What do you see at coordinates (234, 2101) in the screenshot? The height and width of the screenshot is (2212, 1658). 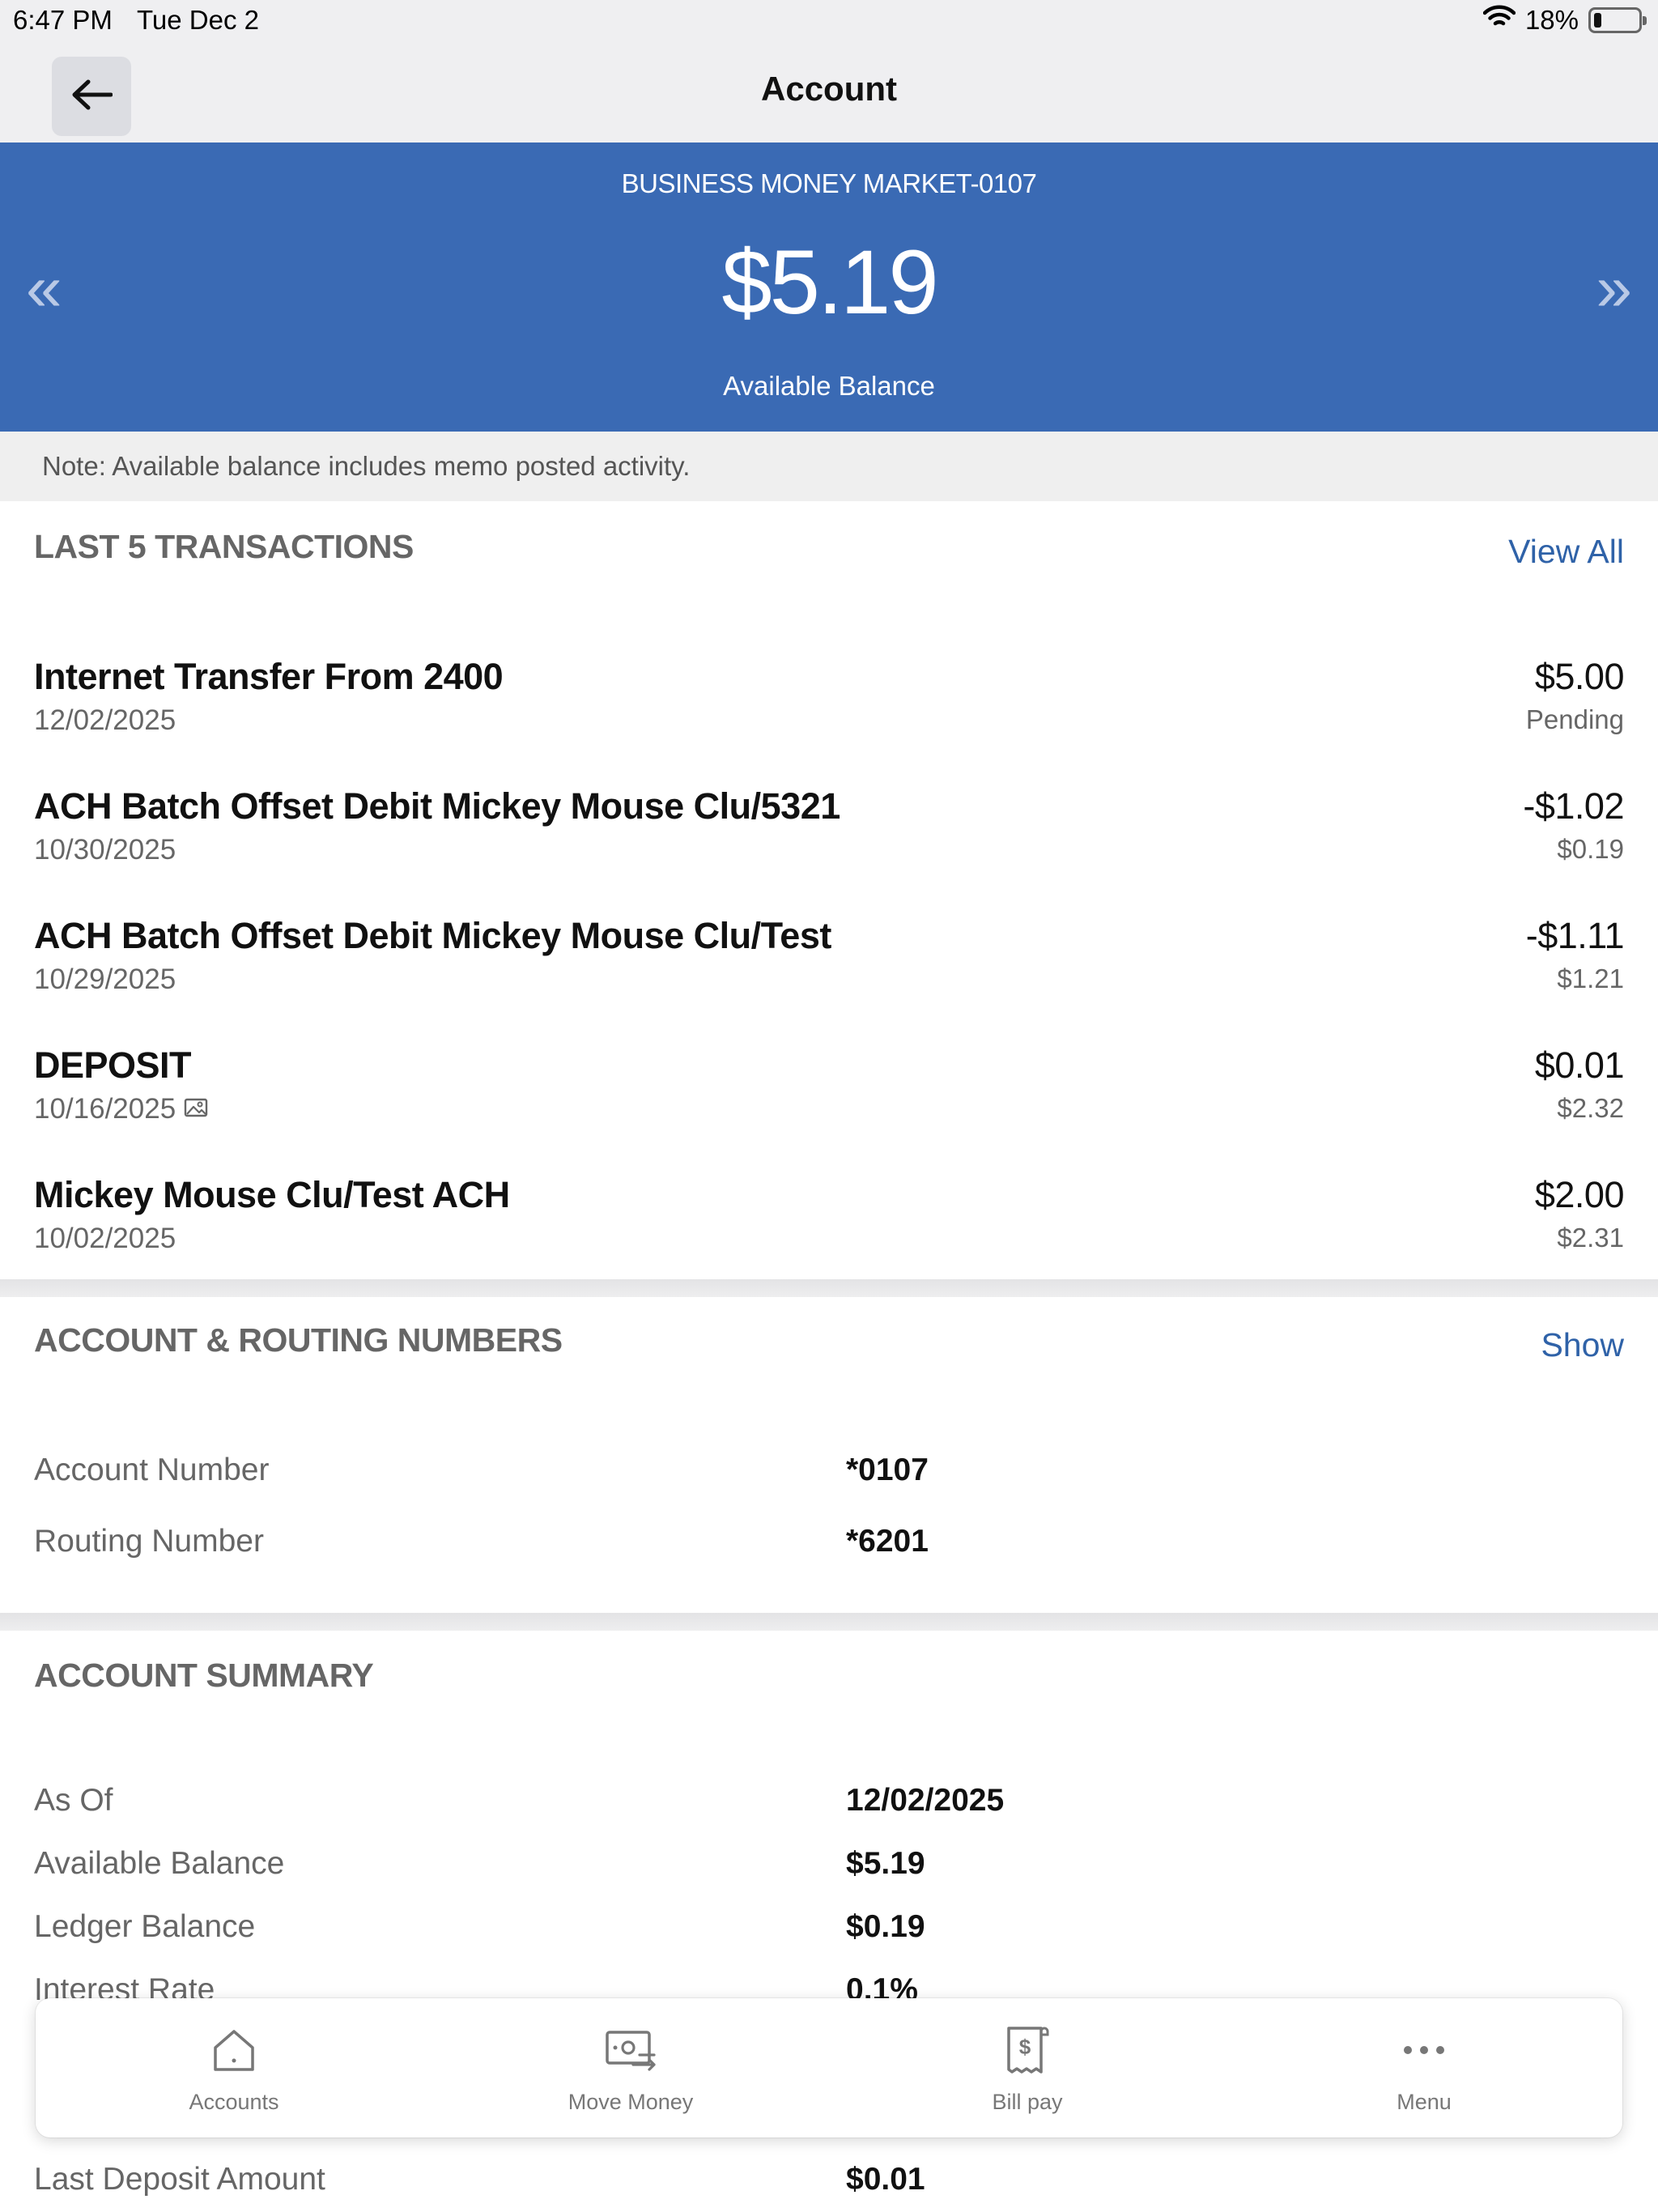 I see `tab-label: Accounts` at bounding box center [234, 2101].